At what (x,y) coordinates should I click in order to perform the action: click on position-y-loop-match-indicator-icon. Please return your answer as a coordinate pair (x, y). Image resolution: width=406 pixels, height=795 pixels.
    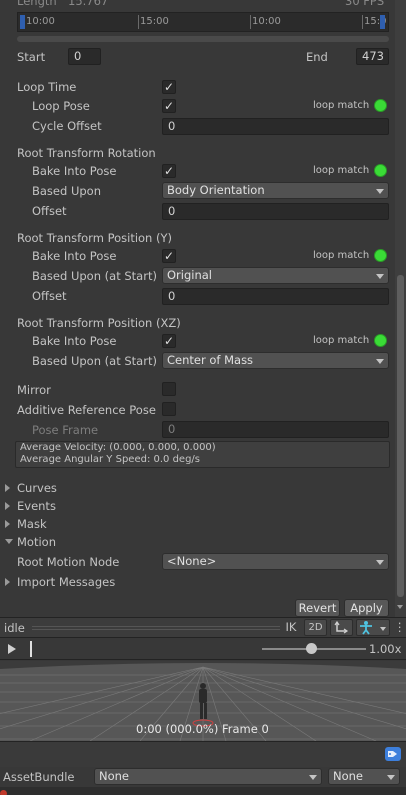
    Looking at the image, I should click on (380, 255).